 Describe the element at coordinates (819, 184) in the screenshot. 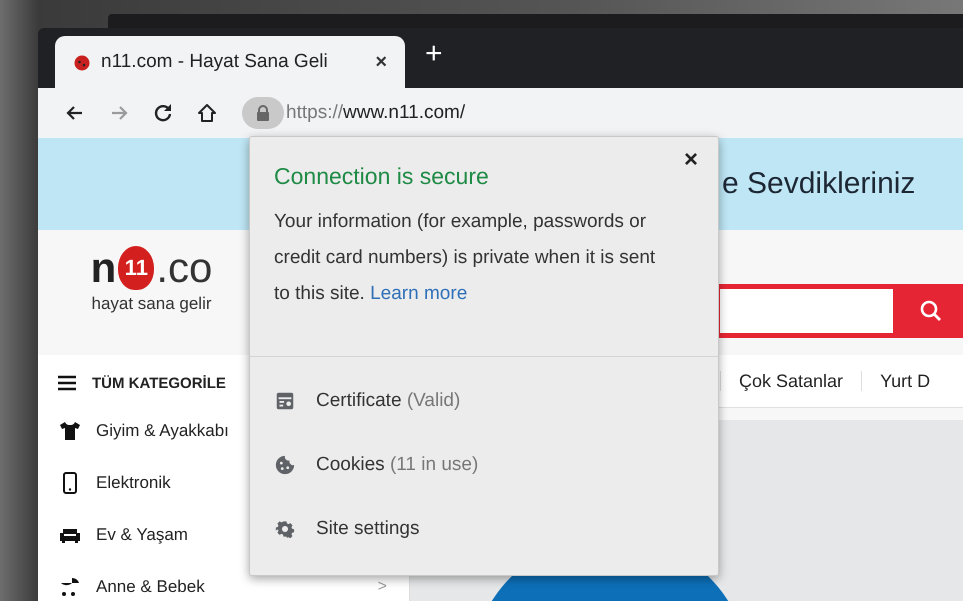

I see `banner-text: e Sevdikleriniz` at that location.